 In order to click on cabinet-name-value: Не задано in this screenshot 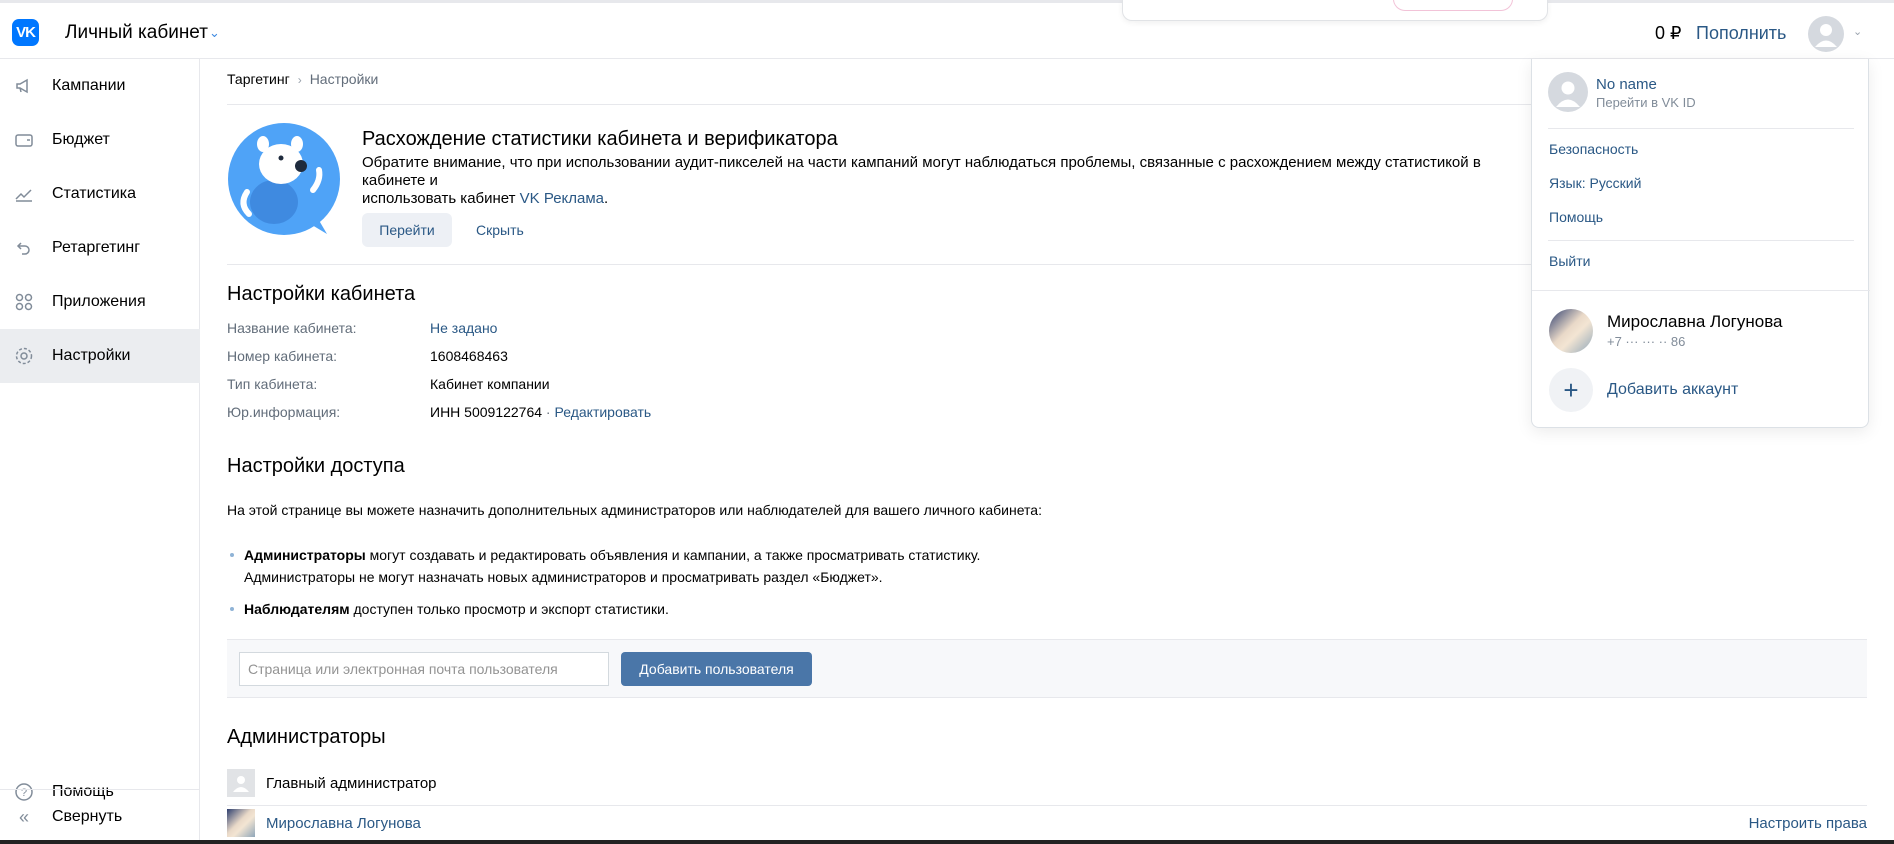, I will do `click(463, 328)`.